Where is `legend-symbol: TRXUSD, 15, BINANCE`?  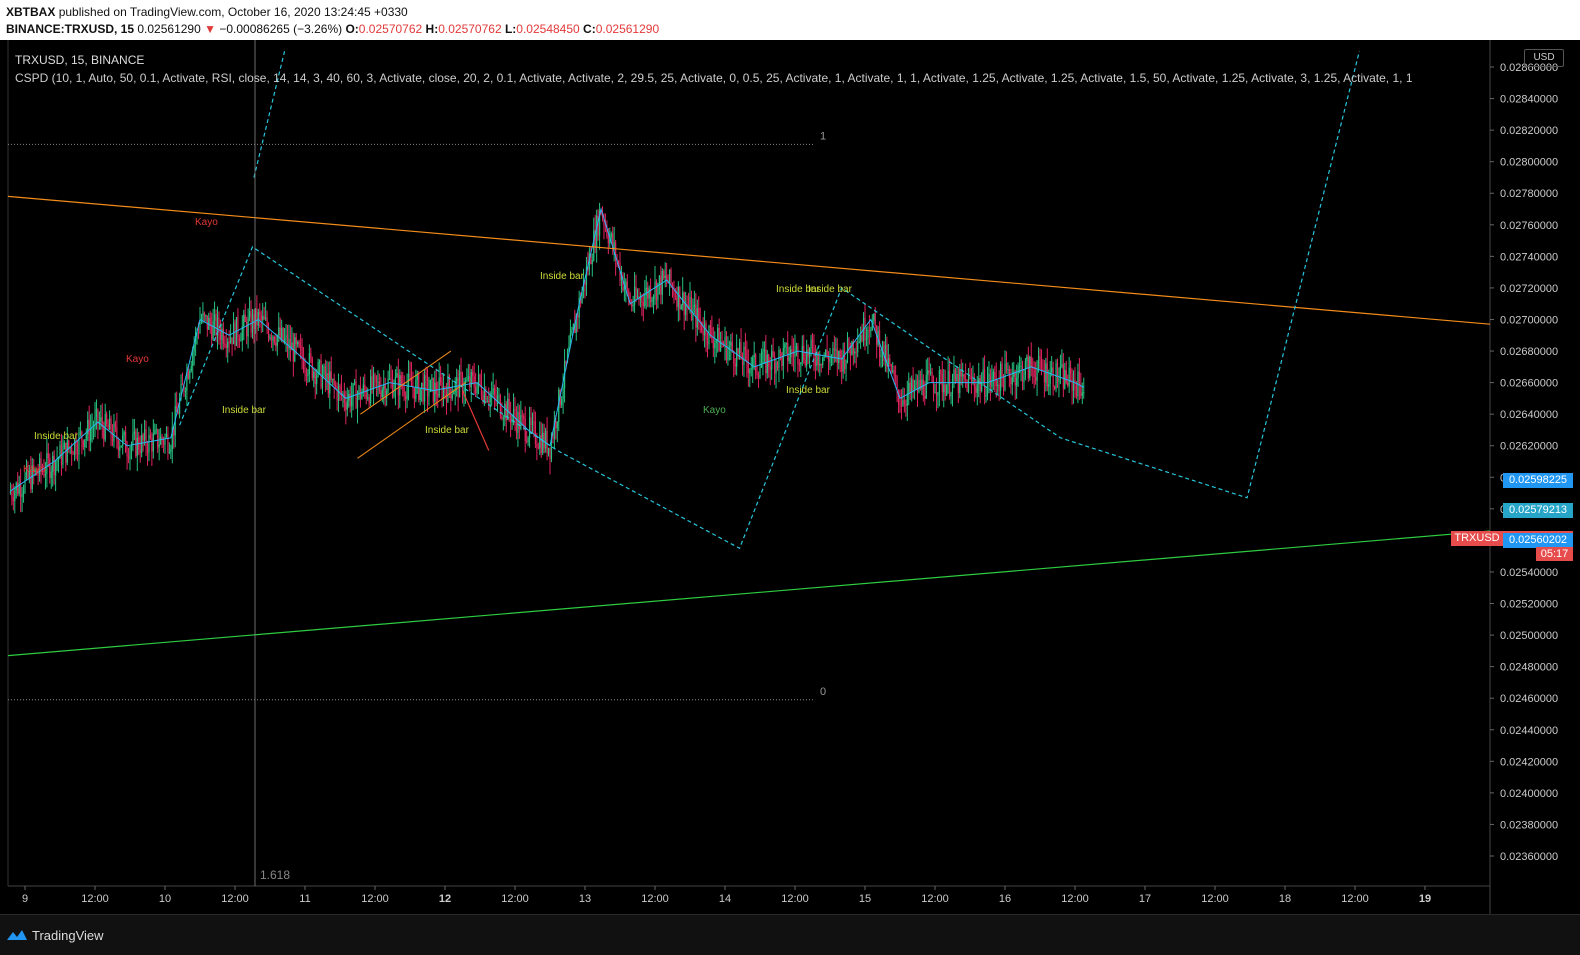 legend-symbol: TRXUSD, 15, BINANCE is located at coordinates (79, 60).